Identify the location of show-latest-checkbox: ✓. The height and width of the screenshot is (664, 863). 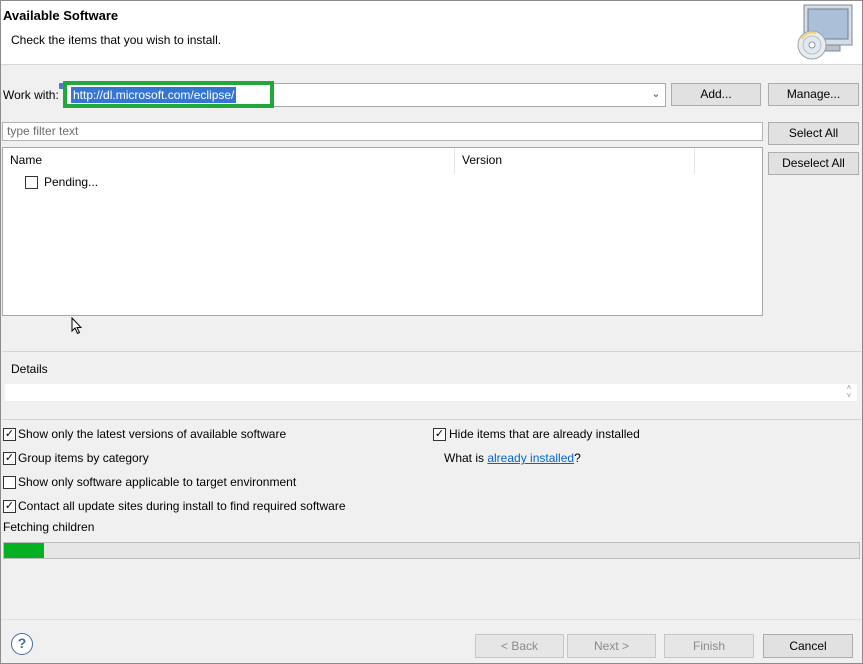
(9, 434).